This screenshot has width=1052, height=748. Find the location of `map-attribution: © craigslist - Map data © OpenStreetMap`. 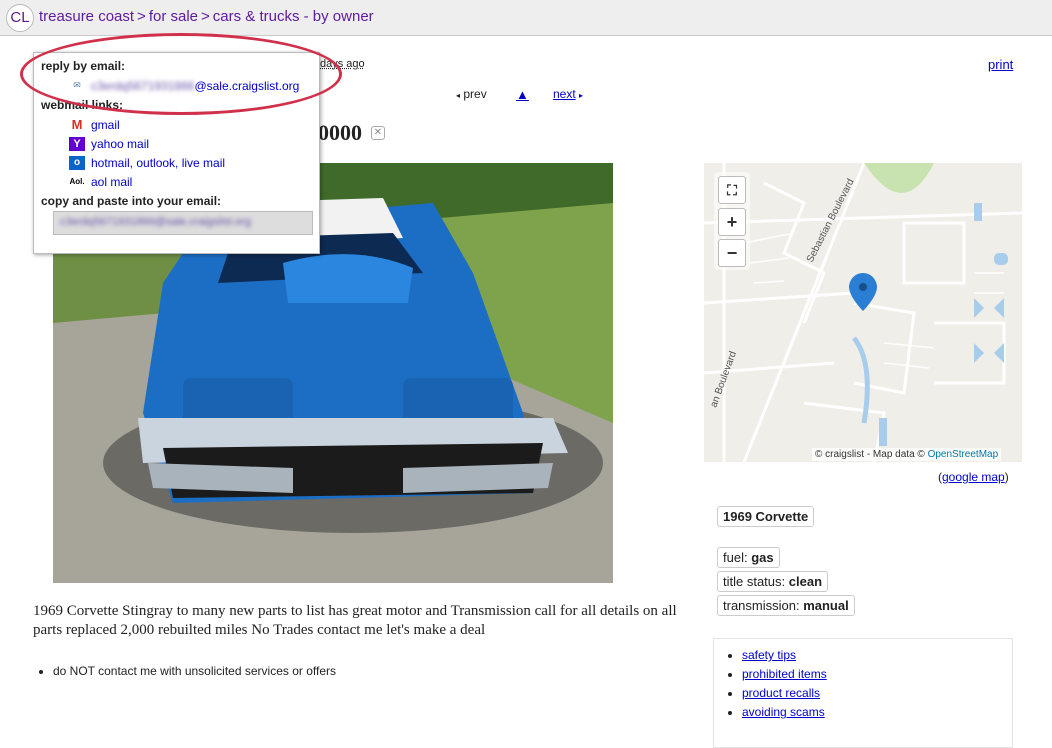

map-attribution: © craigslist - Map data © OpenStreetMap is located at coordinates (907, 454).